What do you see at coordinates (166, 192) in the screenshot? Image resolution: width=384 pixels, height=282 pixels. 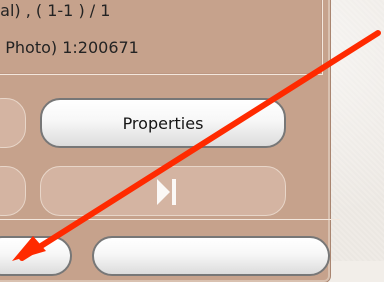 I see `skip-to-end-icon` at bounding box center [166, 192].